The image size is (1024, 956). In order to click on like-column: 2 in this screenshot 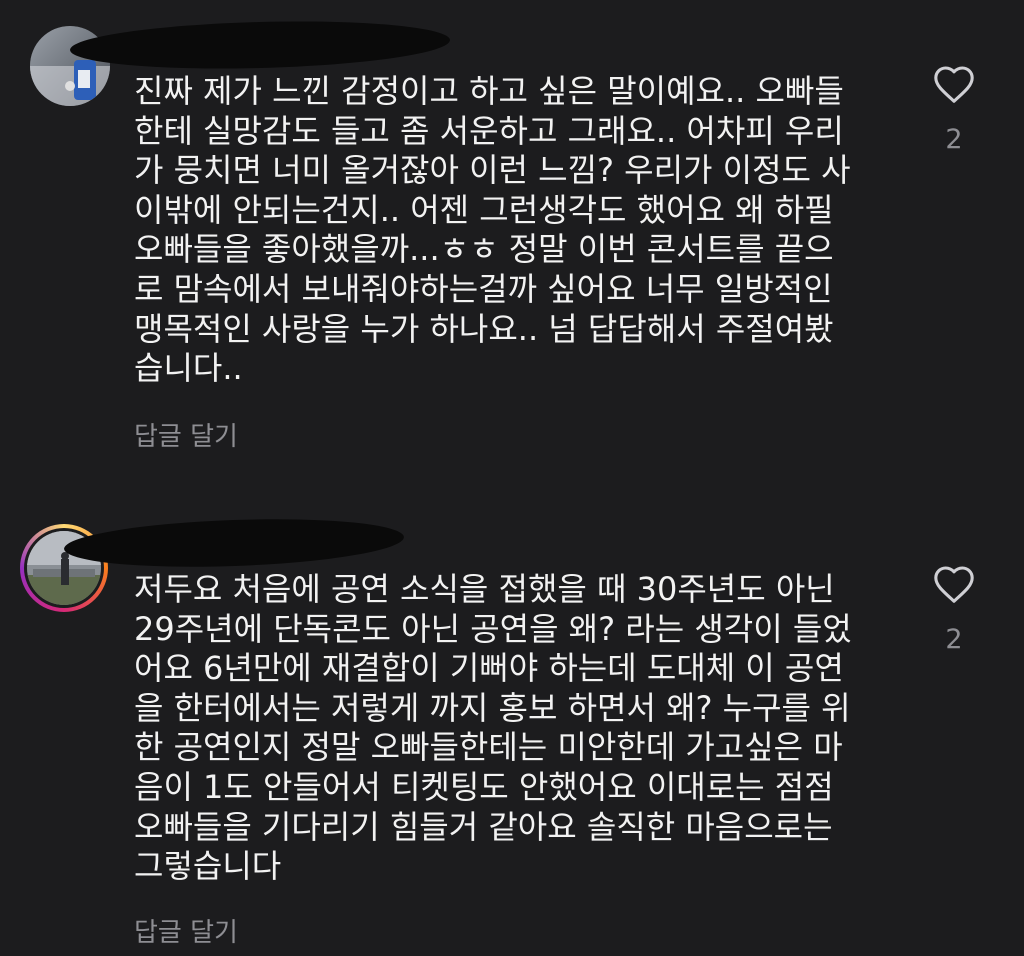, I will do `click(954, 609)`.